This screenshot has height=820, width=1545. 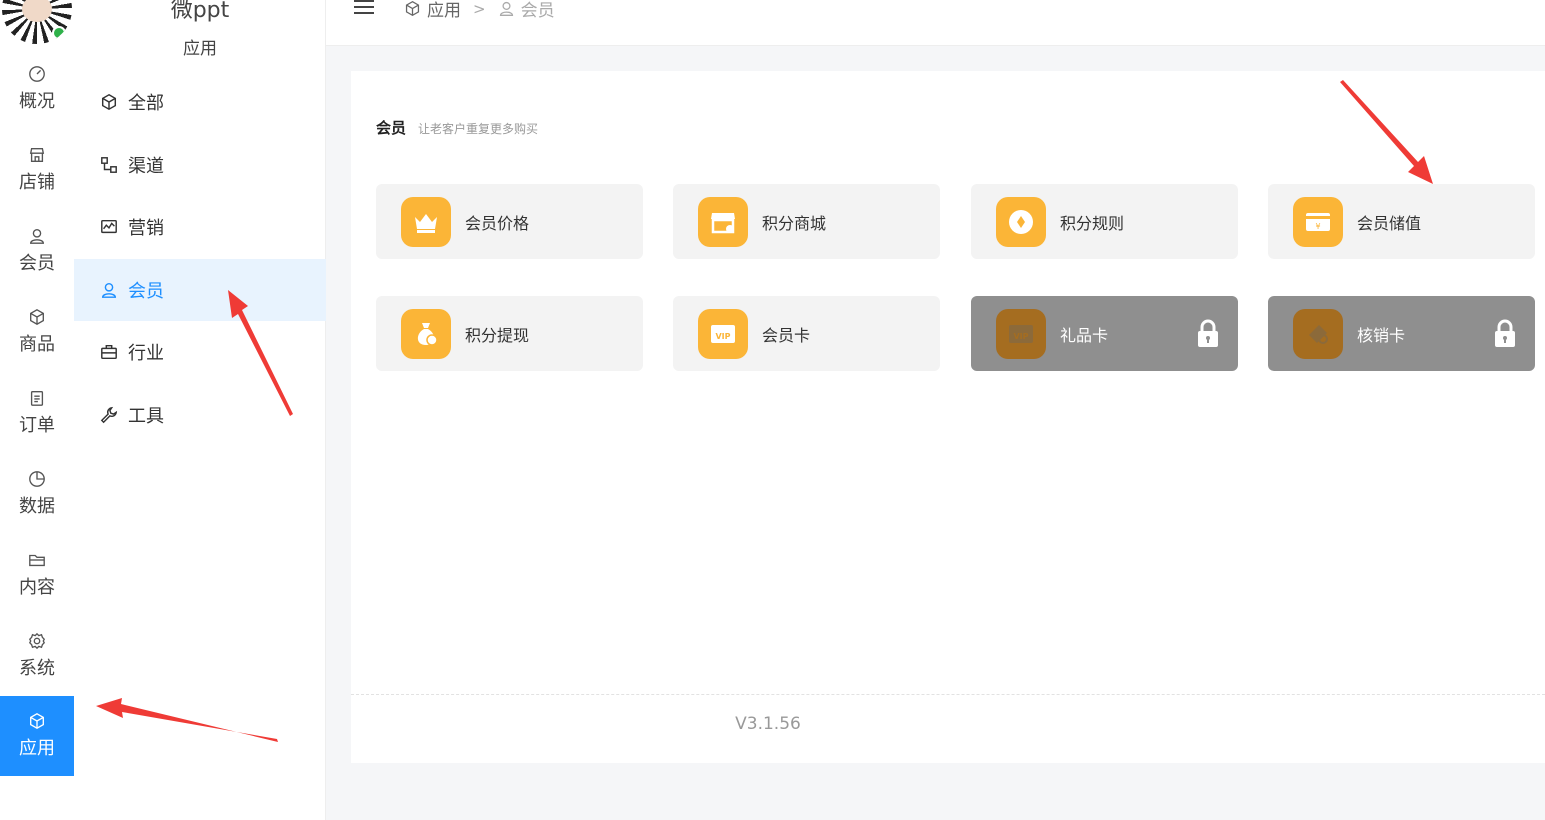 I want to click on rail-item-system: 系统, so click(x=37, y=656).